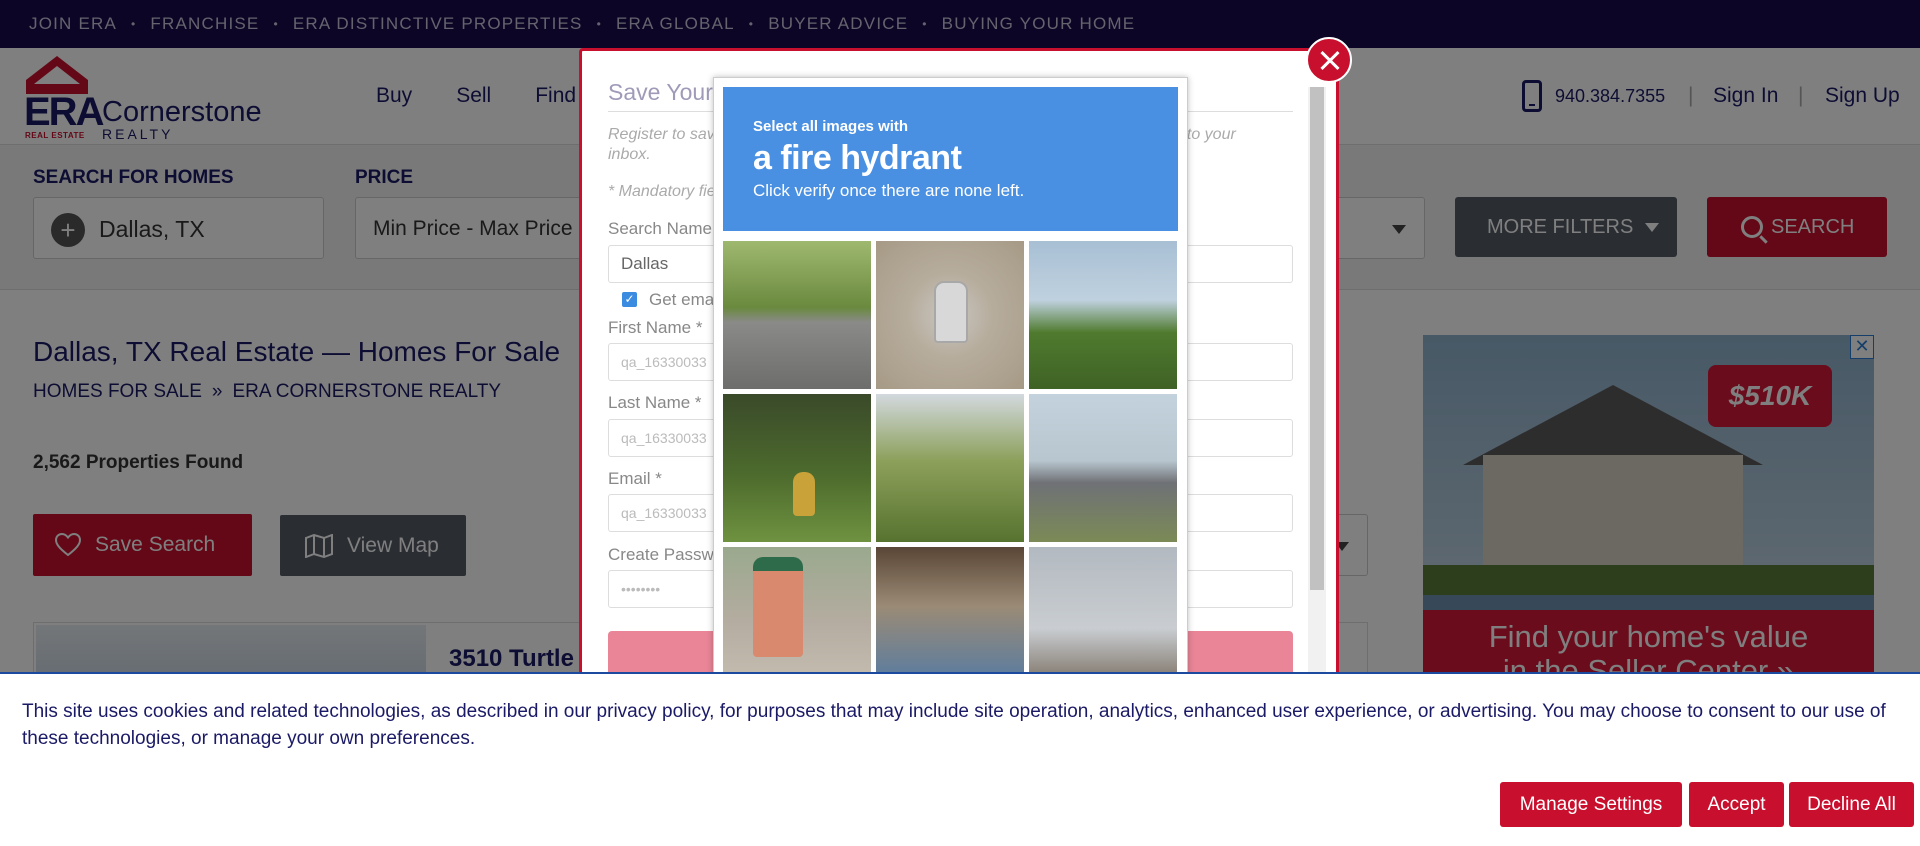  I want to click on accept-button: Accept, so click(1736, 804).